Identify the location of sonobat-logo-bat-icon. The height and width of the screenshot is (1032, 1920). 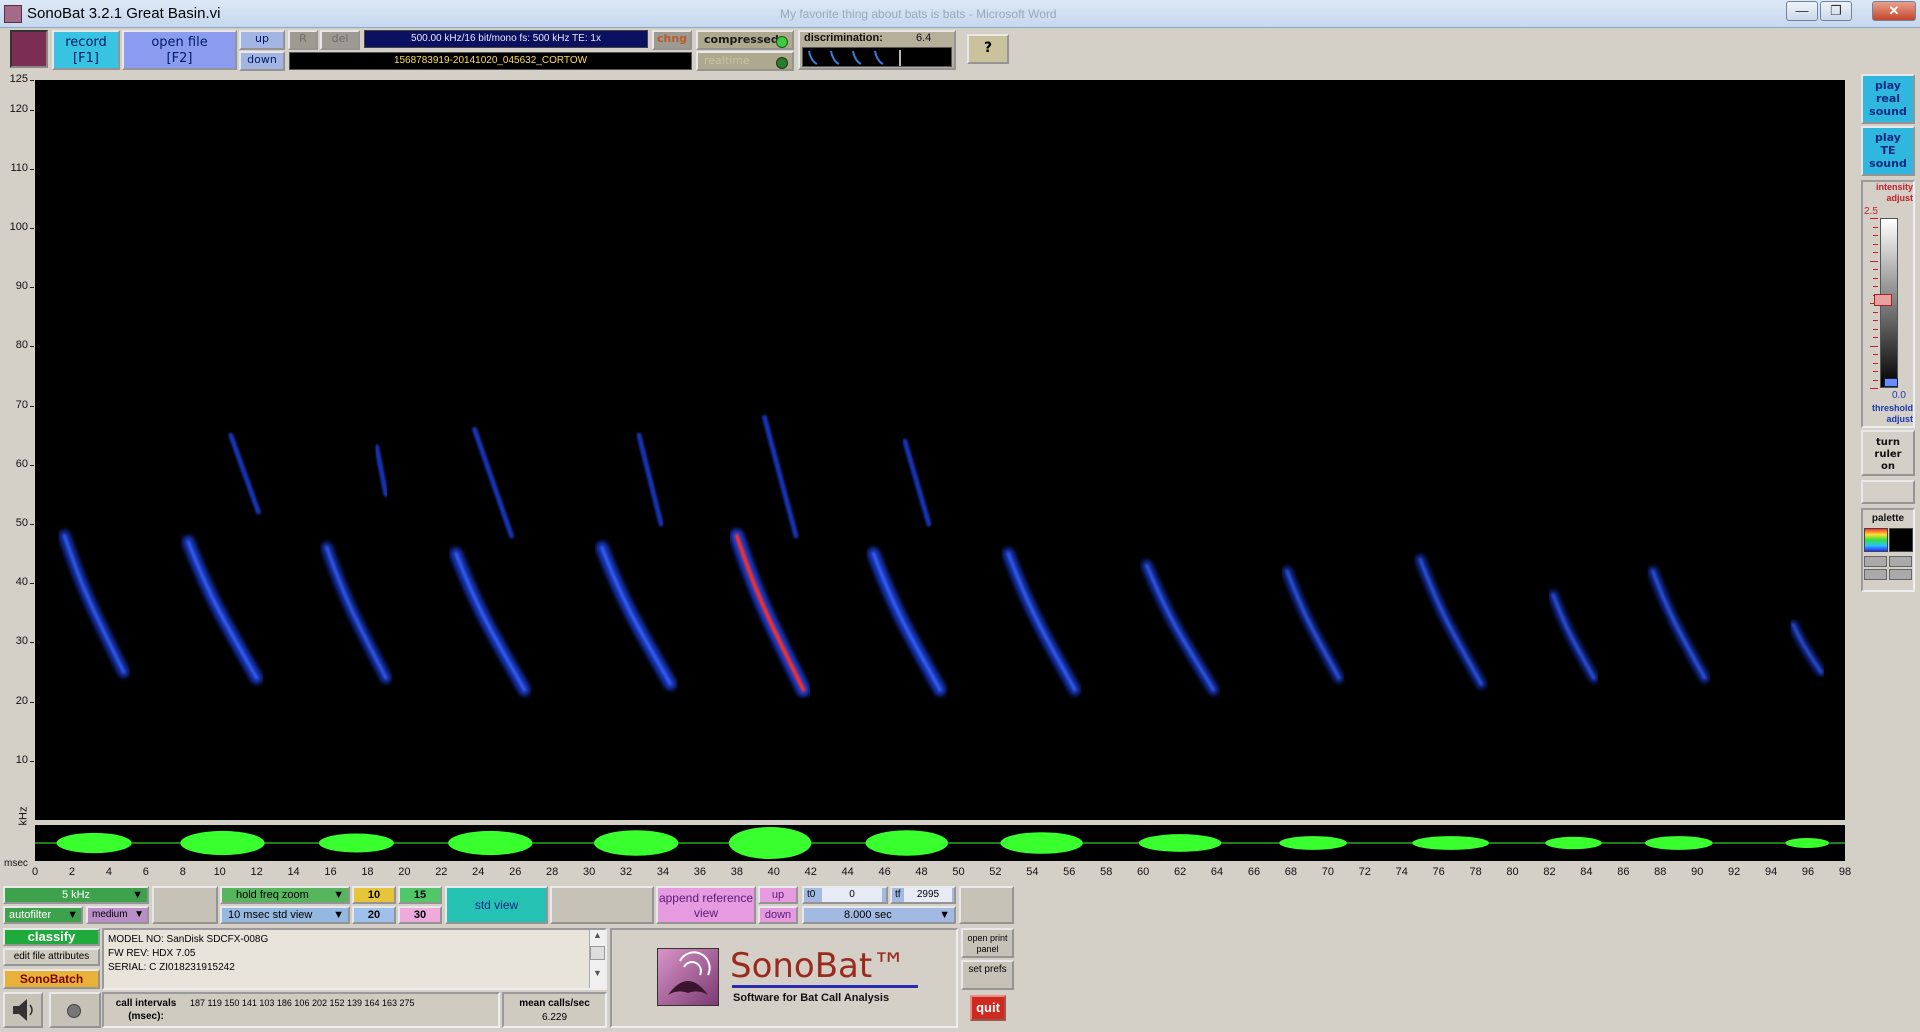
(688, 977).